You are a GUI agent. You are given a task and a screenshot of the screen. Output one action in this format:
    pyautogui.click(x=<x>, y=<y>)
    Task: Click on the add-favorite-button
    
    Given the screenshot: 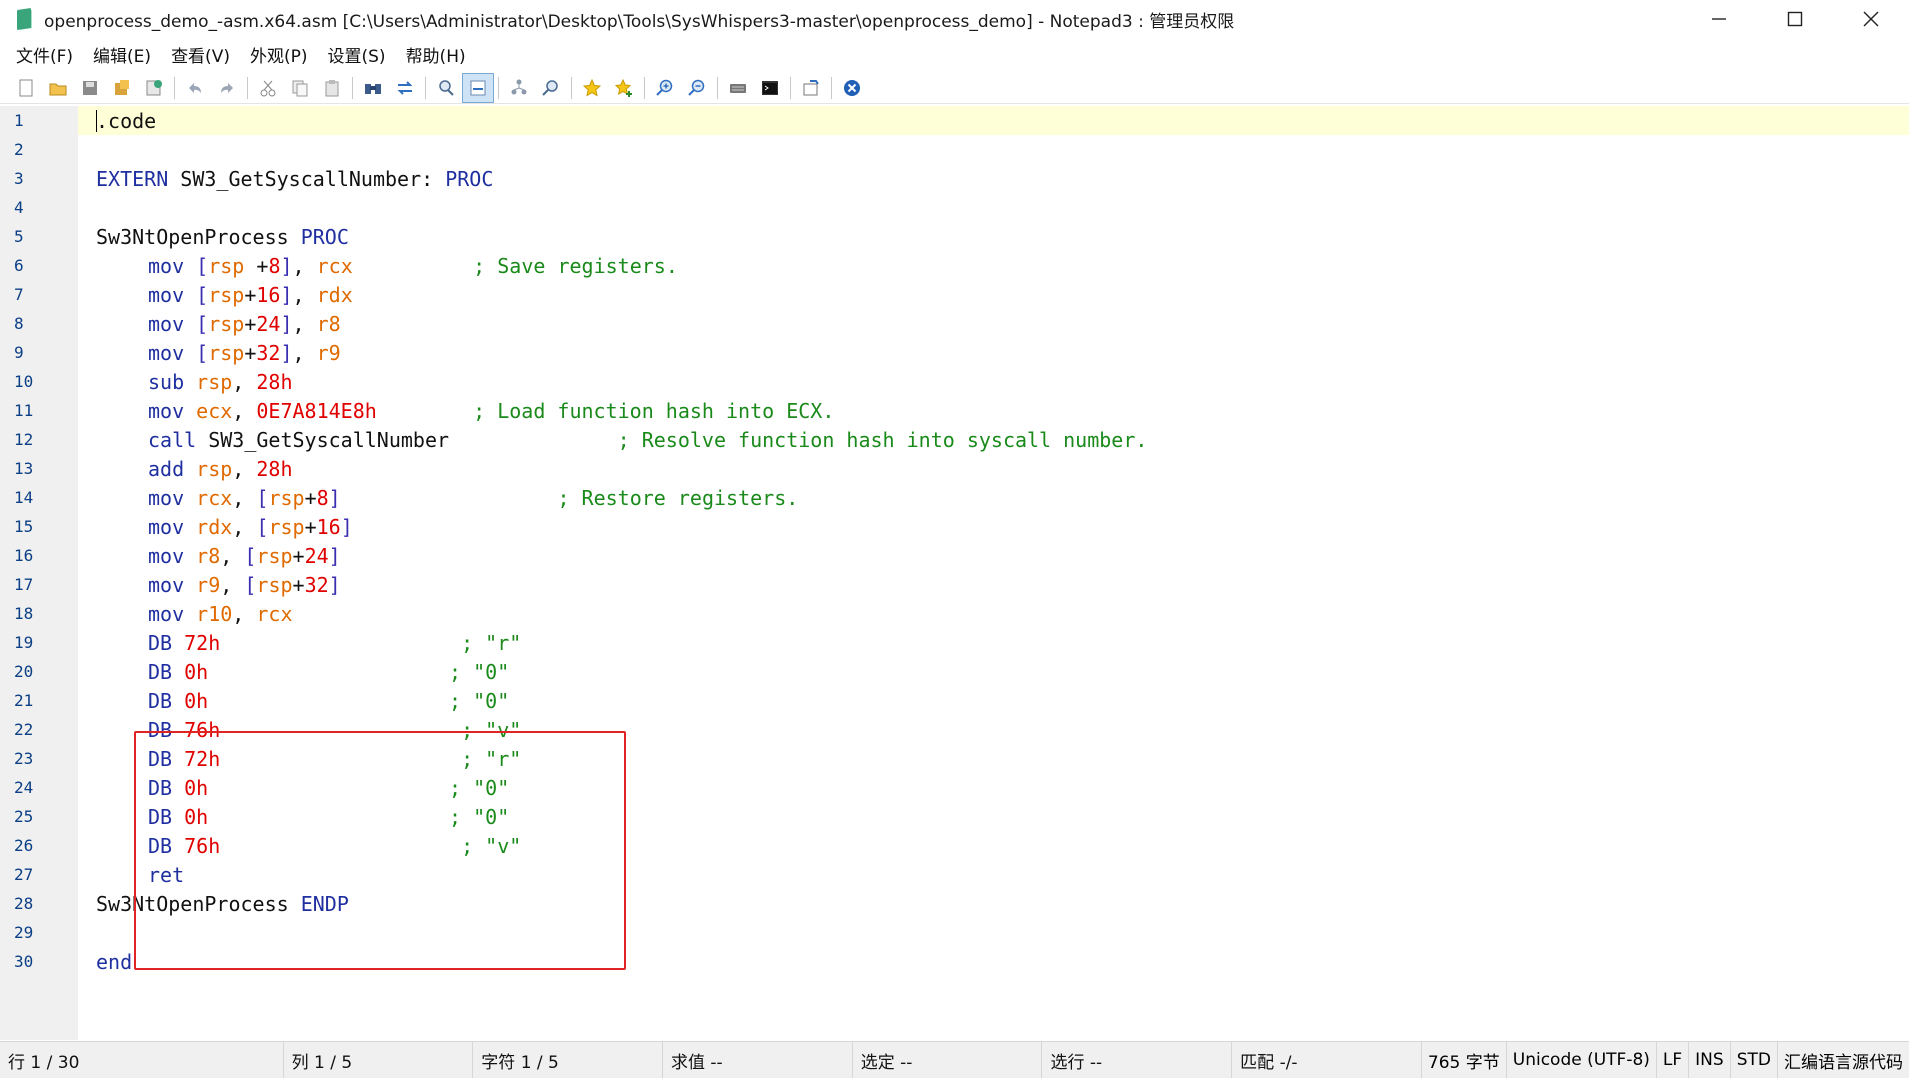 What is the action you would take?
    pyautogui.click(x=624, y=88)
    